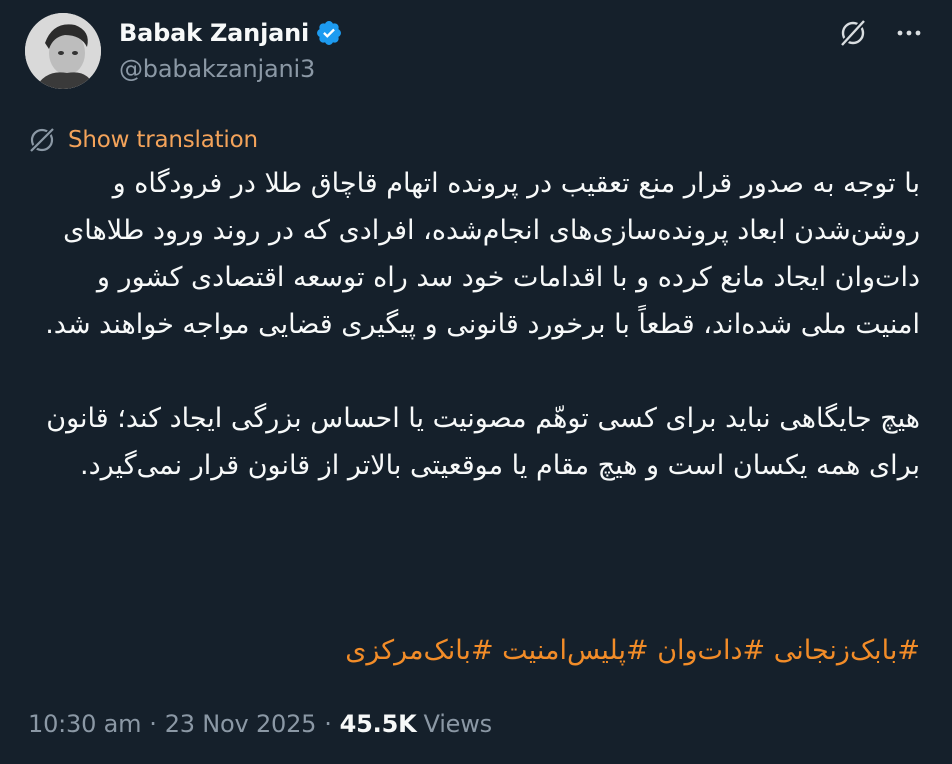  I want to click on views-count: 45.5K, so click(378, 724).